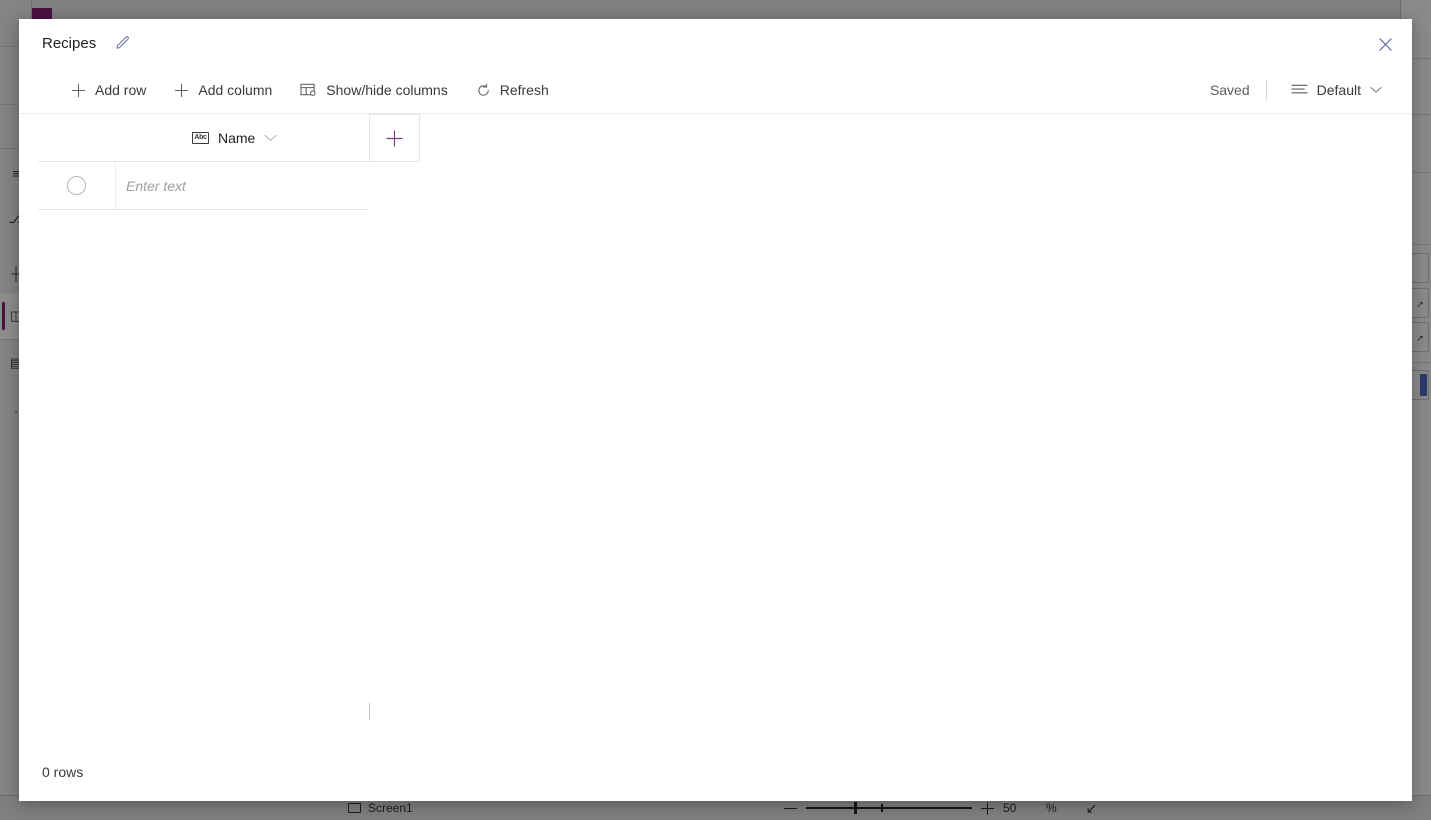 The height and width of the screenshot is (820, 1431). What do you see at coordinates (369, 711) in the screenshot?
I see `column-resize-handle` at bounding box center [369, 711].